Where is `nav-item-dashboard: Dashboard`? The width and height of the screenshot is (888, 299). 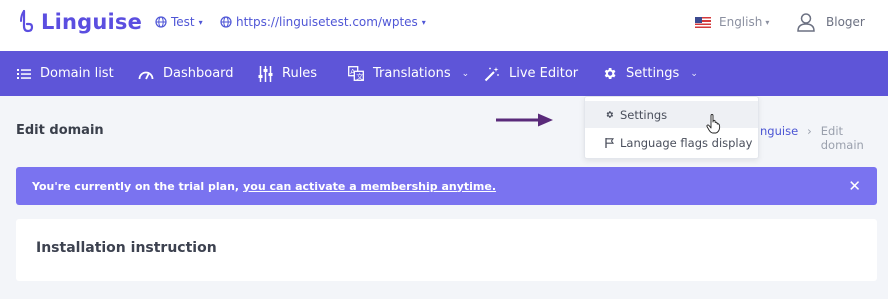 nav-item-dashboard: Dashboard is located at coordinates (186, 73).